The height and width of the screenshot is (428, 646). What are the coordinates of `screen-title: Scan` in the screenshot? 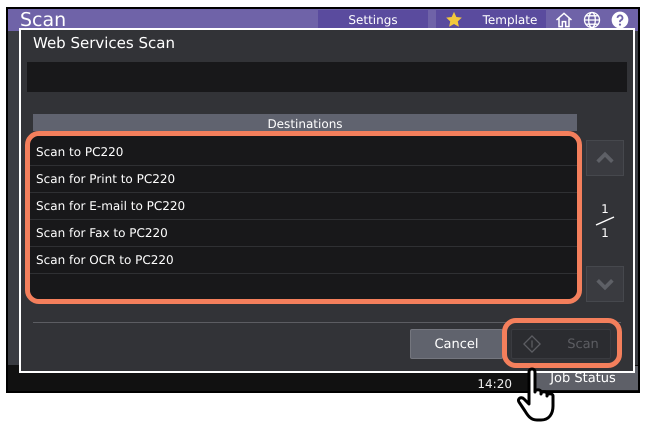 It's located at (43, 20).